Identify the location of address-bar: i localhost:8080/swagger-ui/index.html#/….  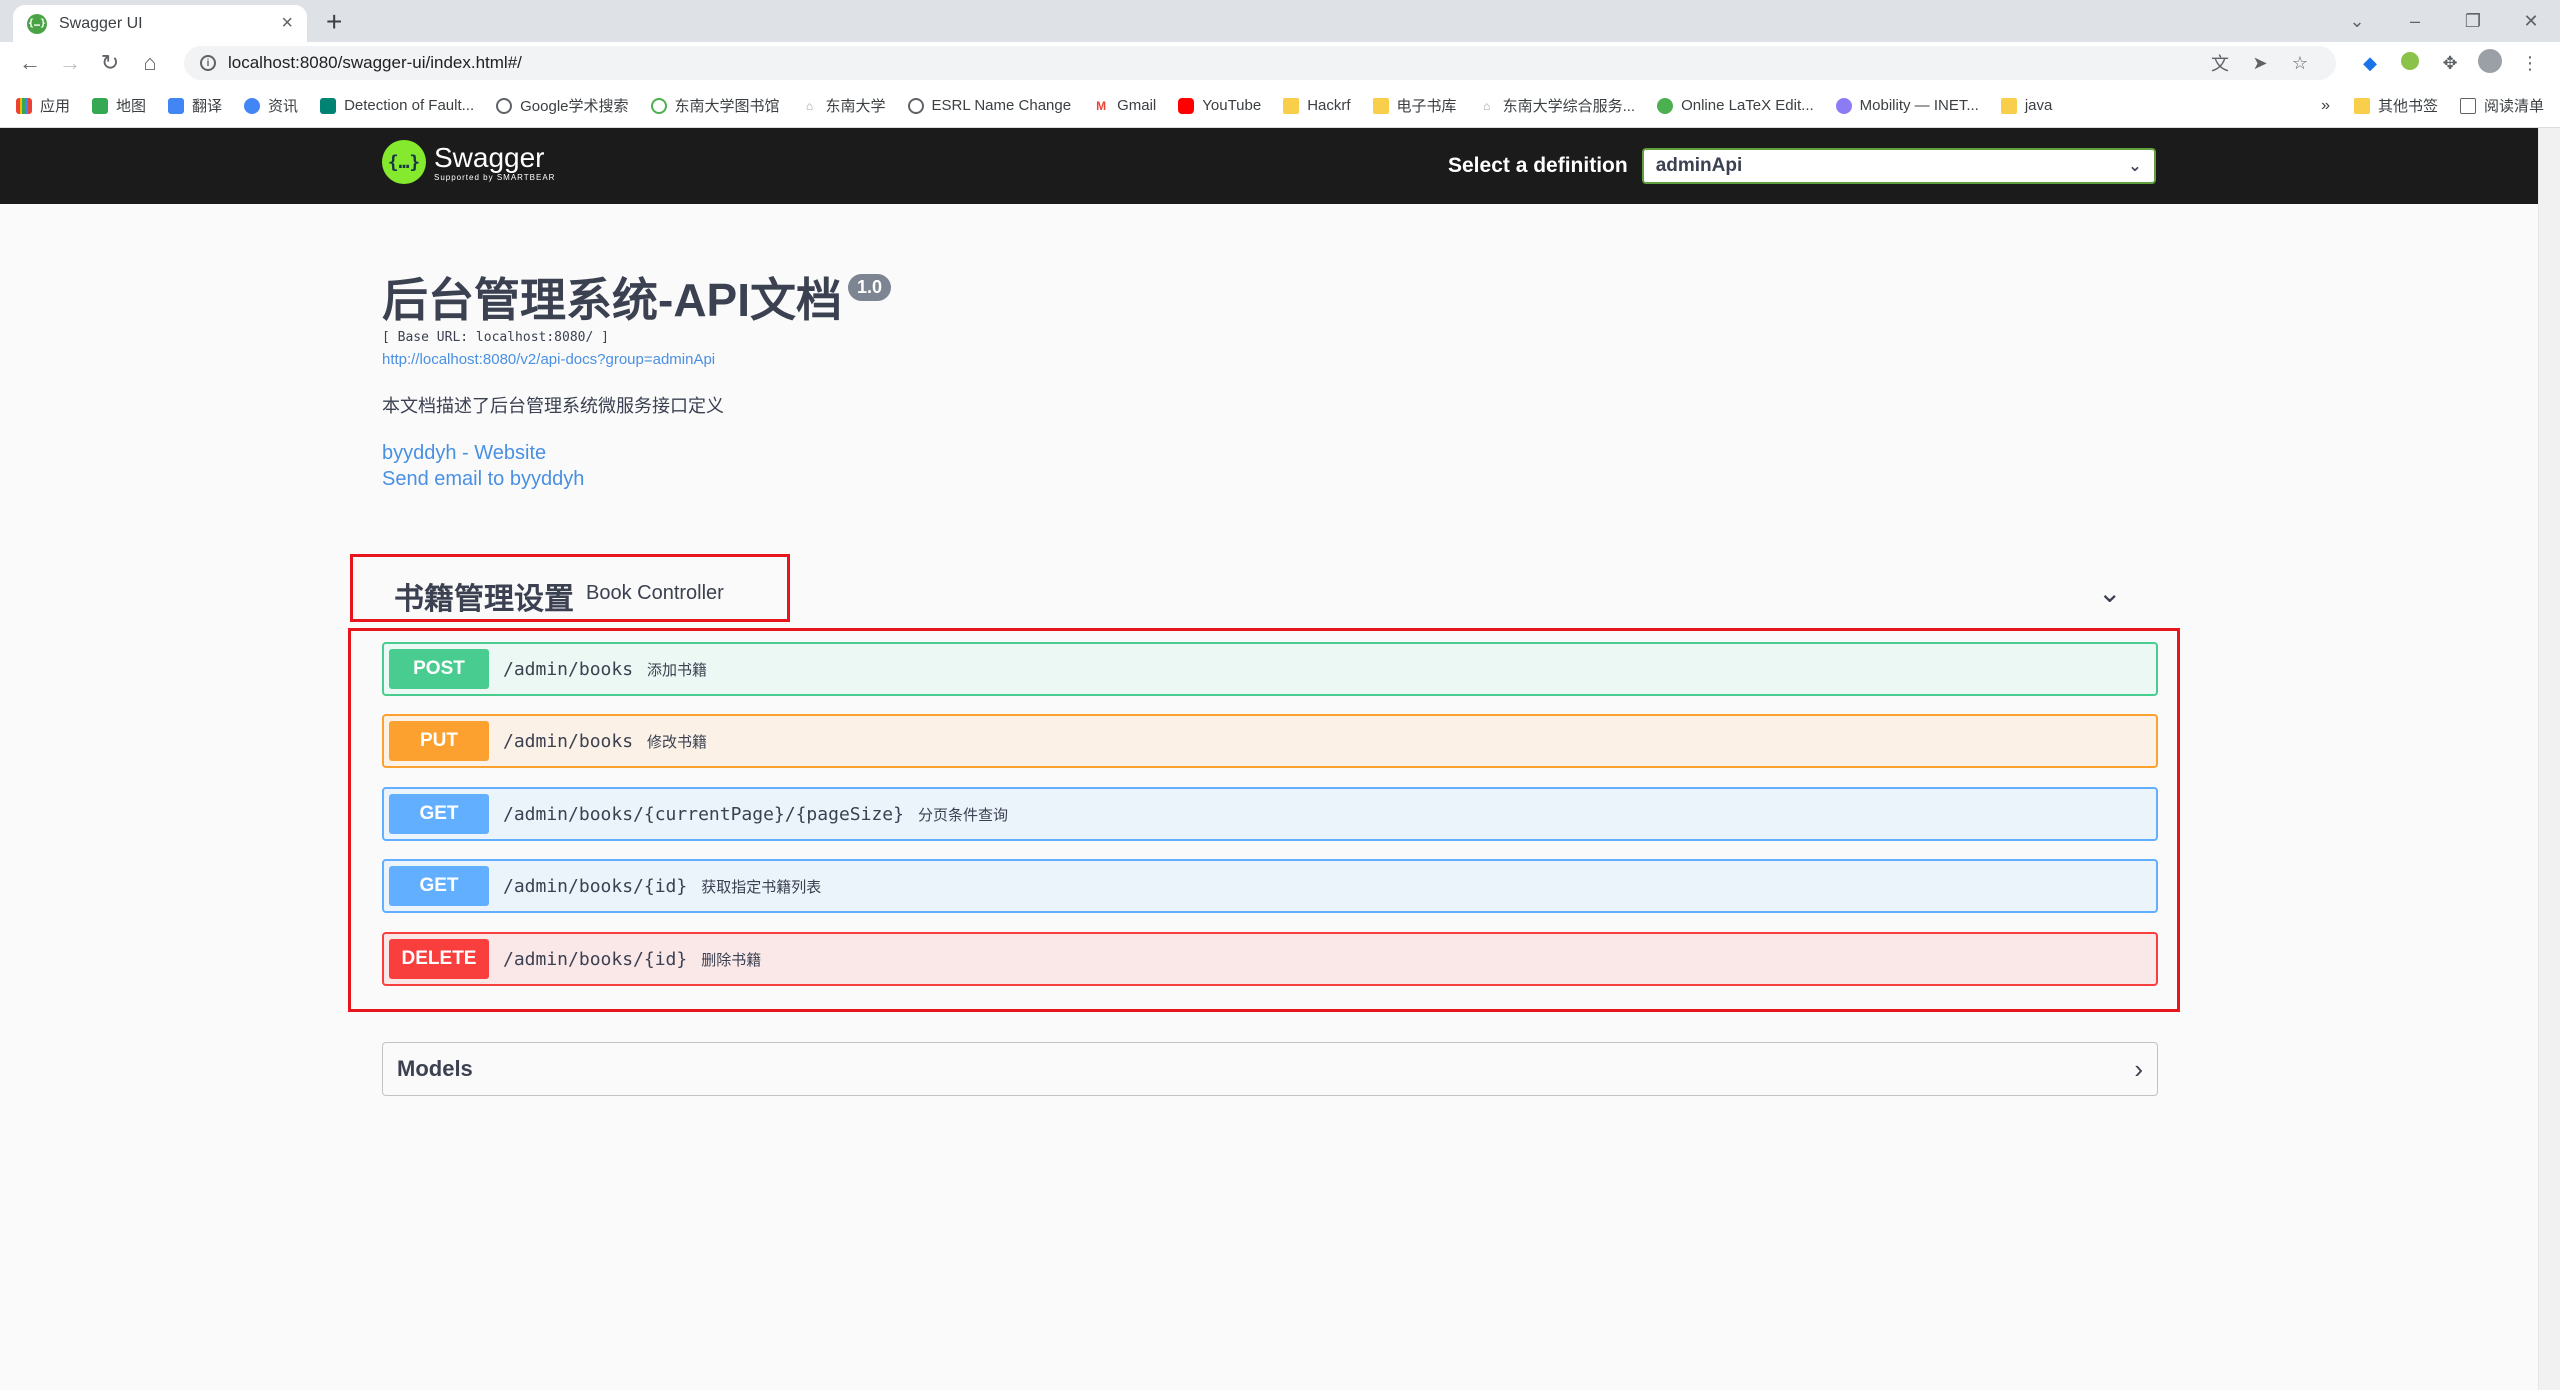
(1260, 63).